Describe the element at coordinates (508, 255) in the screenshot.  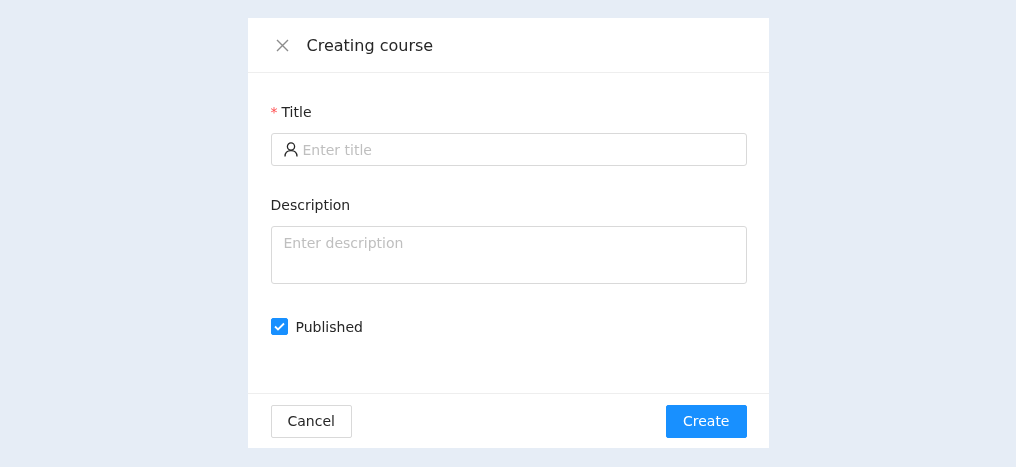
I see `description-field: Enter description` at that location.